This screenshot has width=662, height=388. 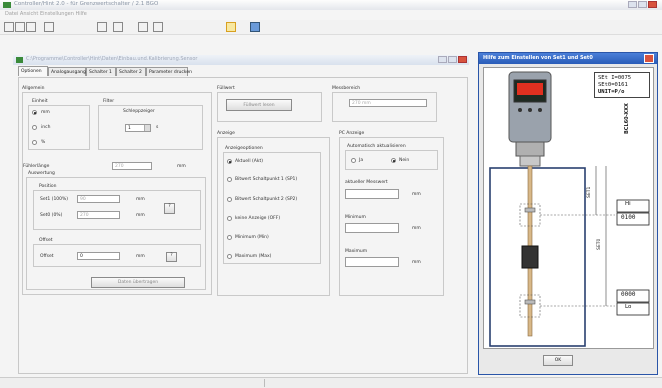 What do you see at coordinates (181, 166) in the screenshot?
I see `fuehlerlaenge-unit: mm` at bounding box center [181, 166].